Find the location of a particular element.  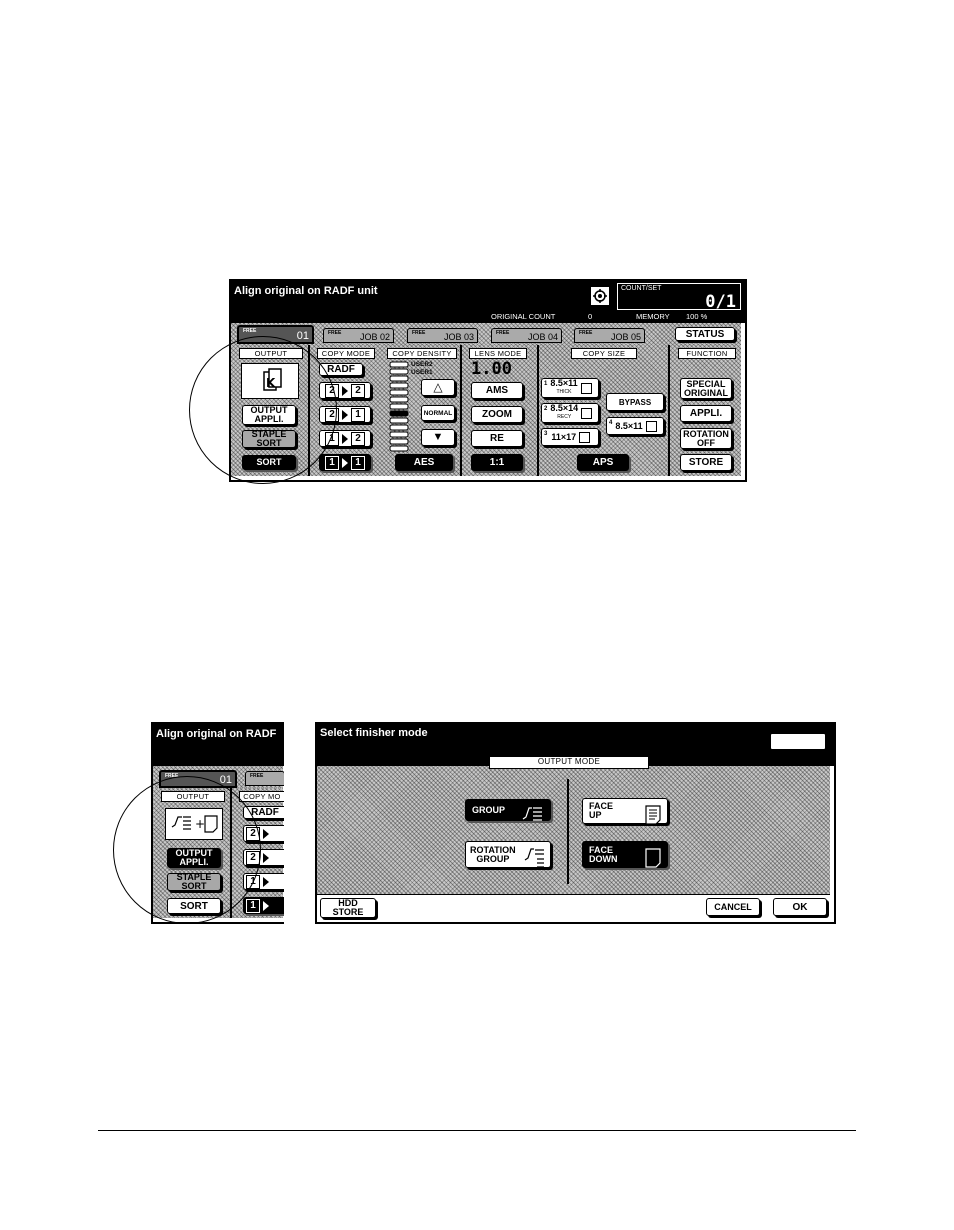

tray-3-button: 3 11×17 is located at coordinates (570, 437).